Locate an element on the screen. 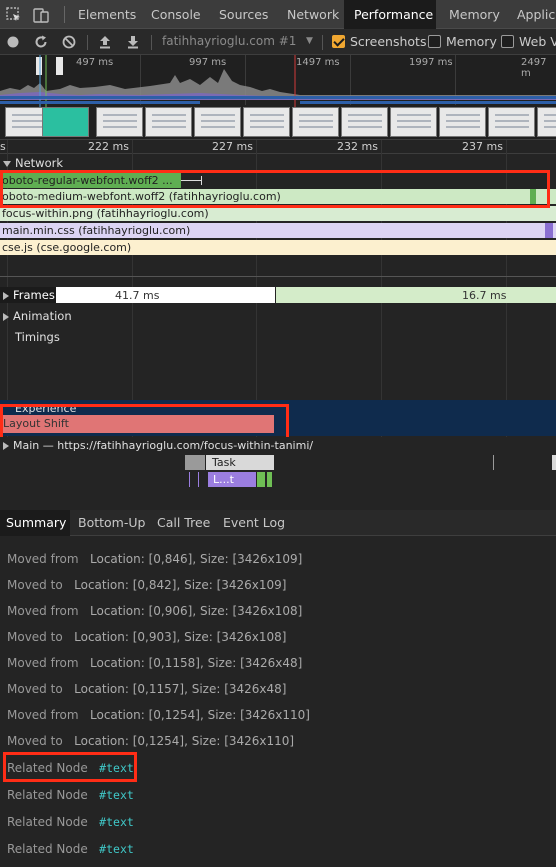 The image size is (556, 867). cpu-activity-graph is located at coordinates (278, 81).